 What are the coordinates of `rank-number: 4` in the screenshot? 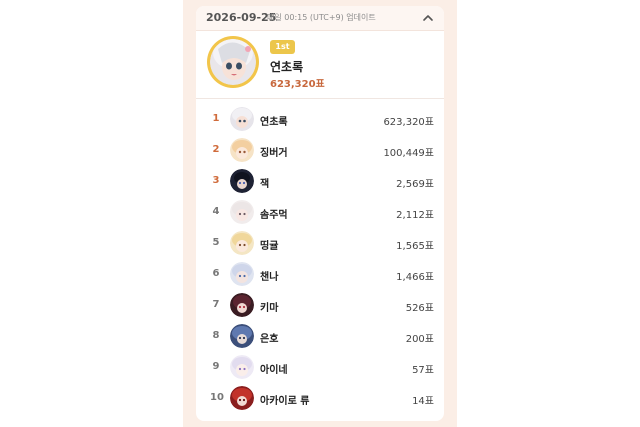 It's located at (216, 211).